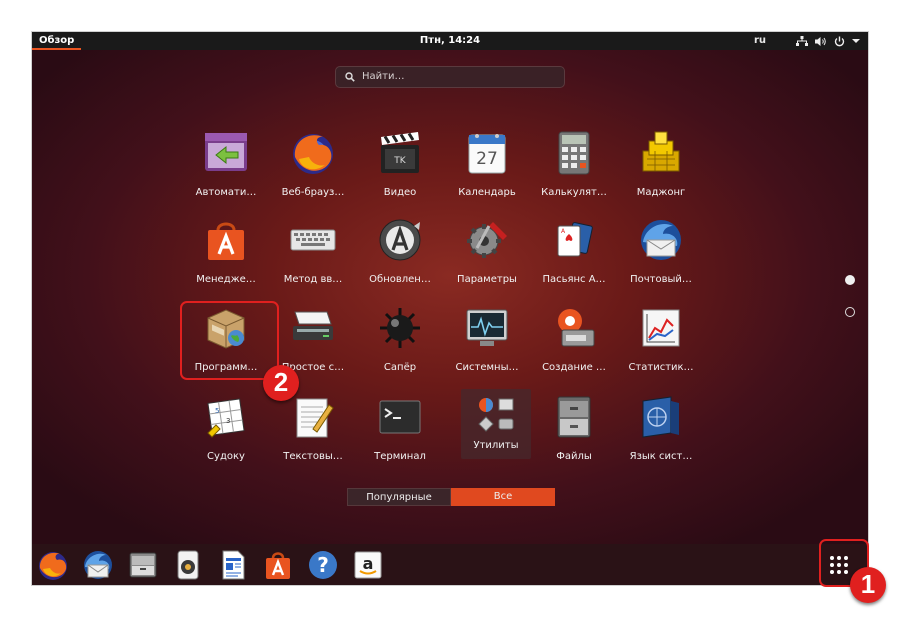 The image size is (900, 618). I want to click on update-icon, so click(400, 240).